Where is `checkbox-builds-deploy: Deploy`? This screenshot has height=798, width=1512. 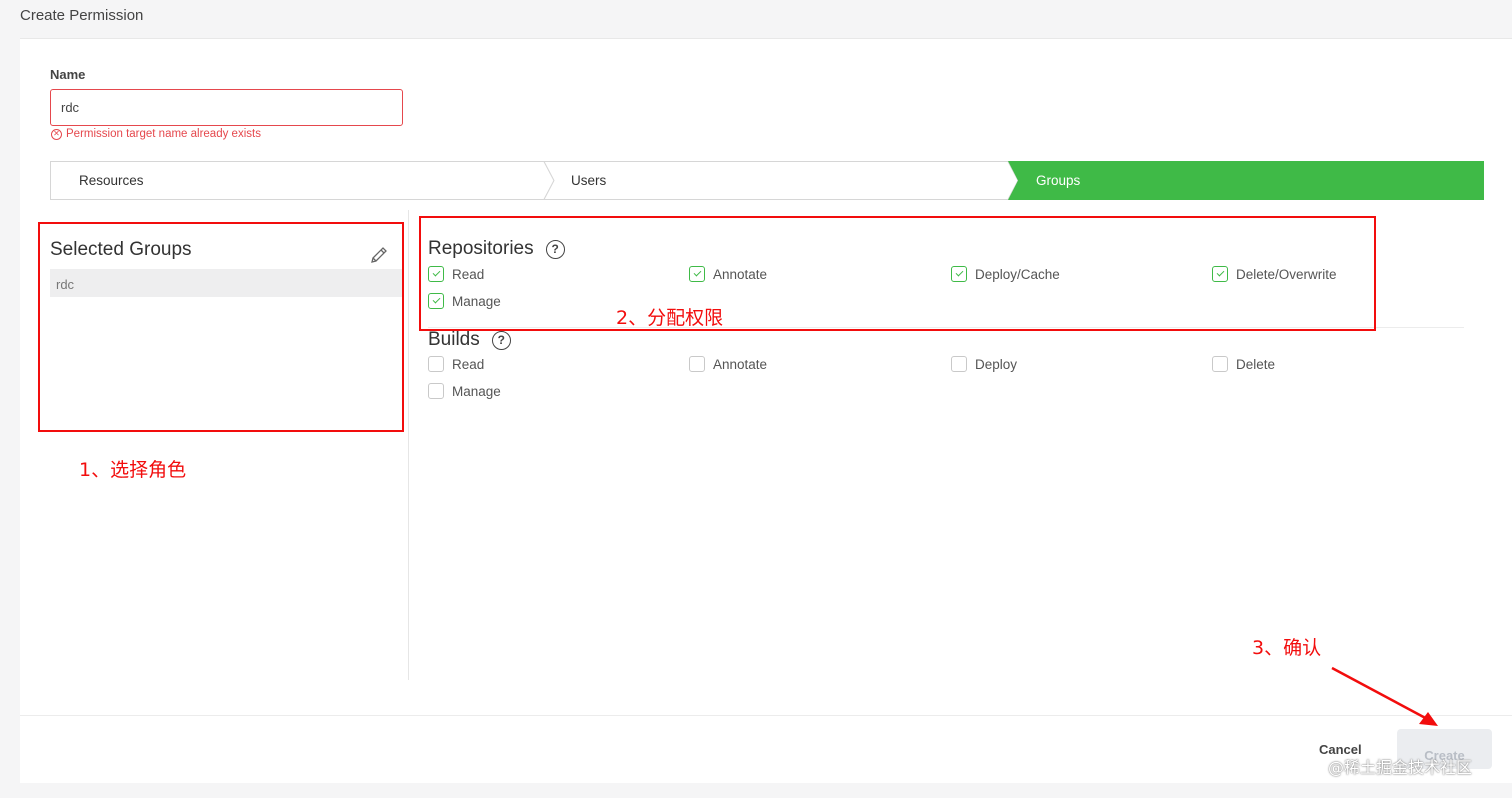 checkbox-builds-deploy: Deploy is located at coordinates (984, 364).